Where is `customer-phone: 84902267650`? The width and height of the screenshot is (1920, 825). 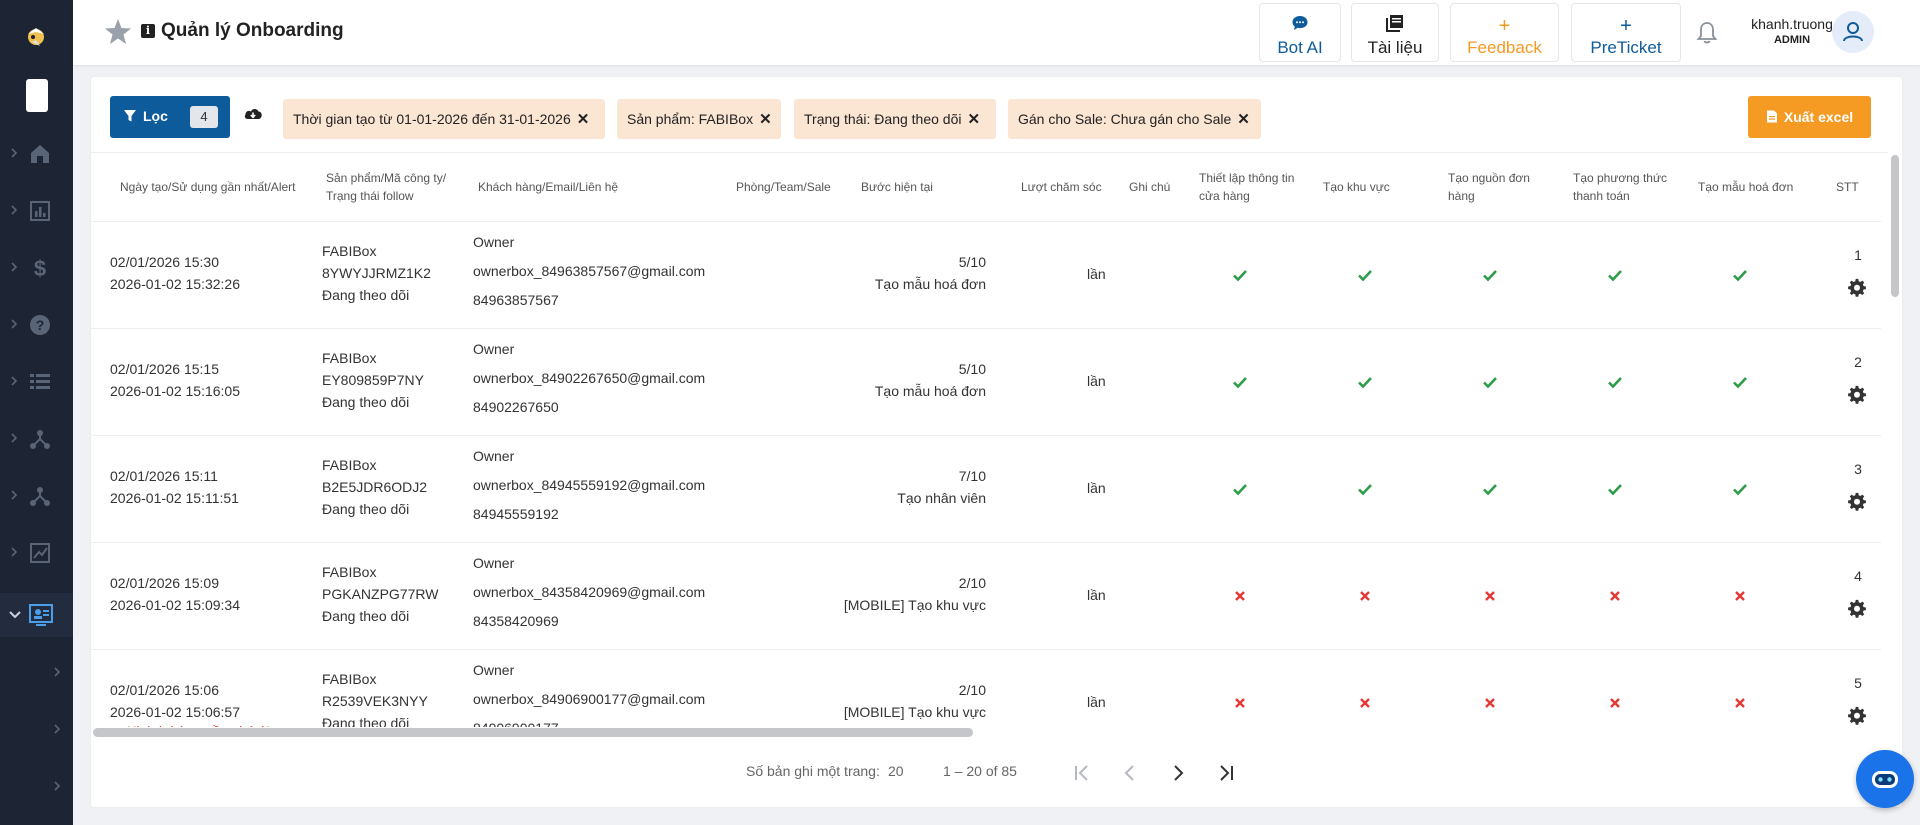 customer-phone: 84902267650 is located at coordinates (589, 407).